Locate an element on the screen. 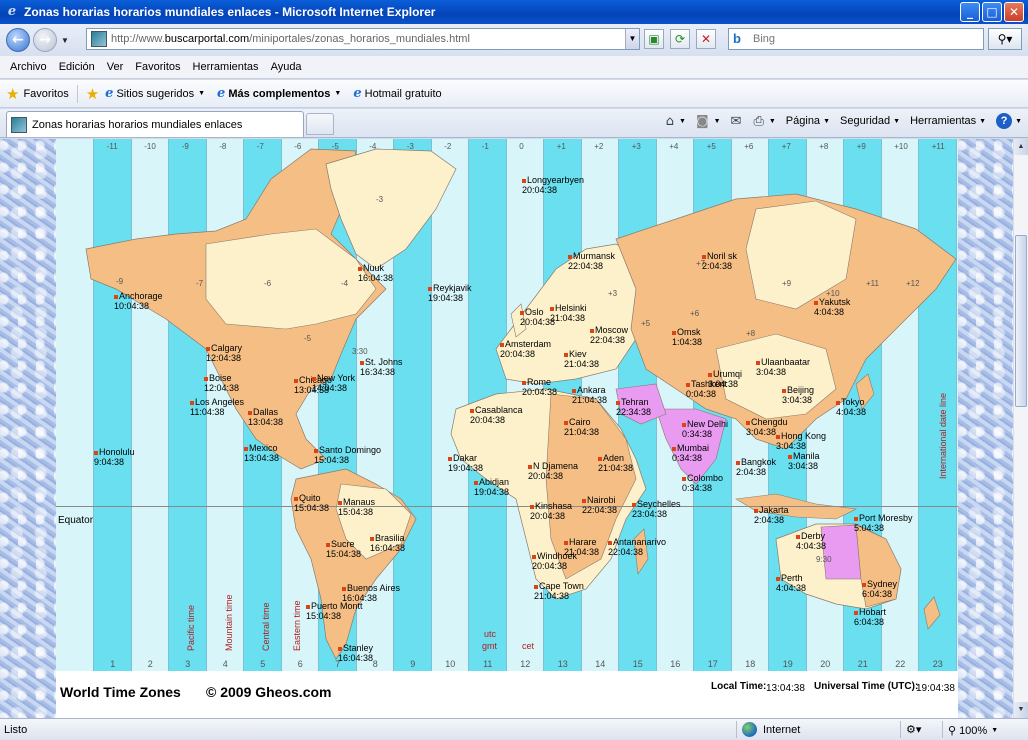  menu-archivo: Archivo is located at coordinates (28, 67).